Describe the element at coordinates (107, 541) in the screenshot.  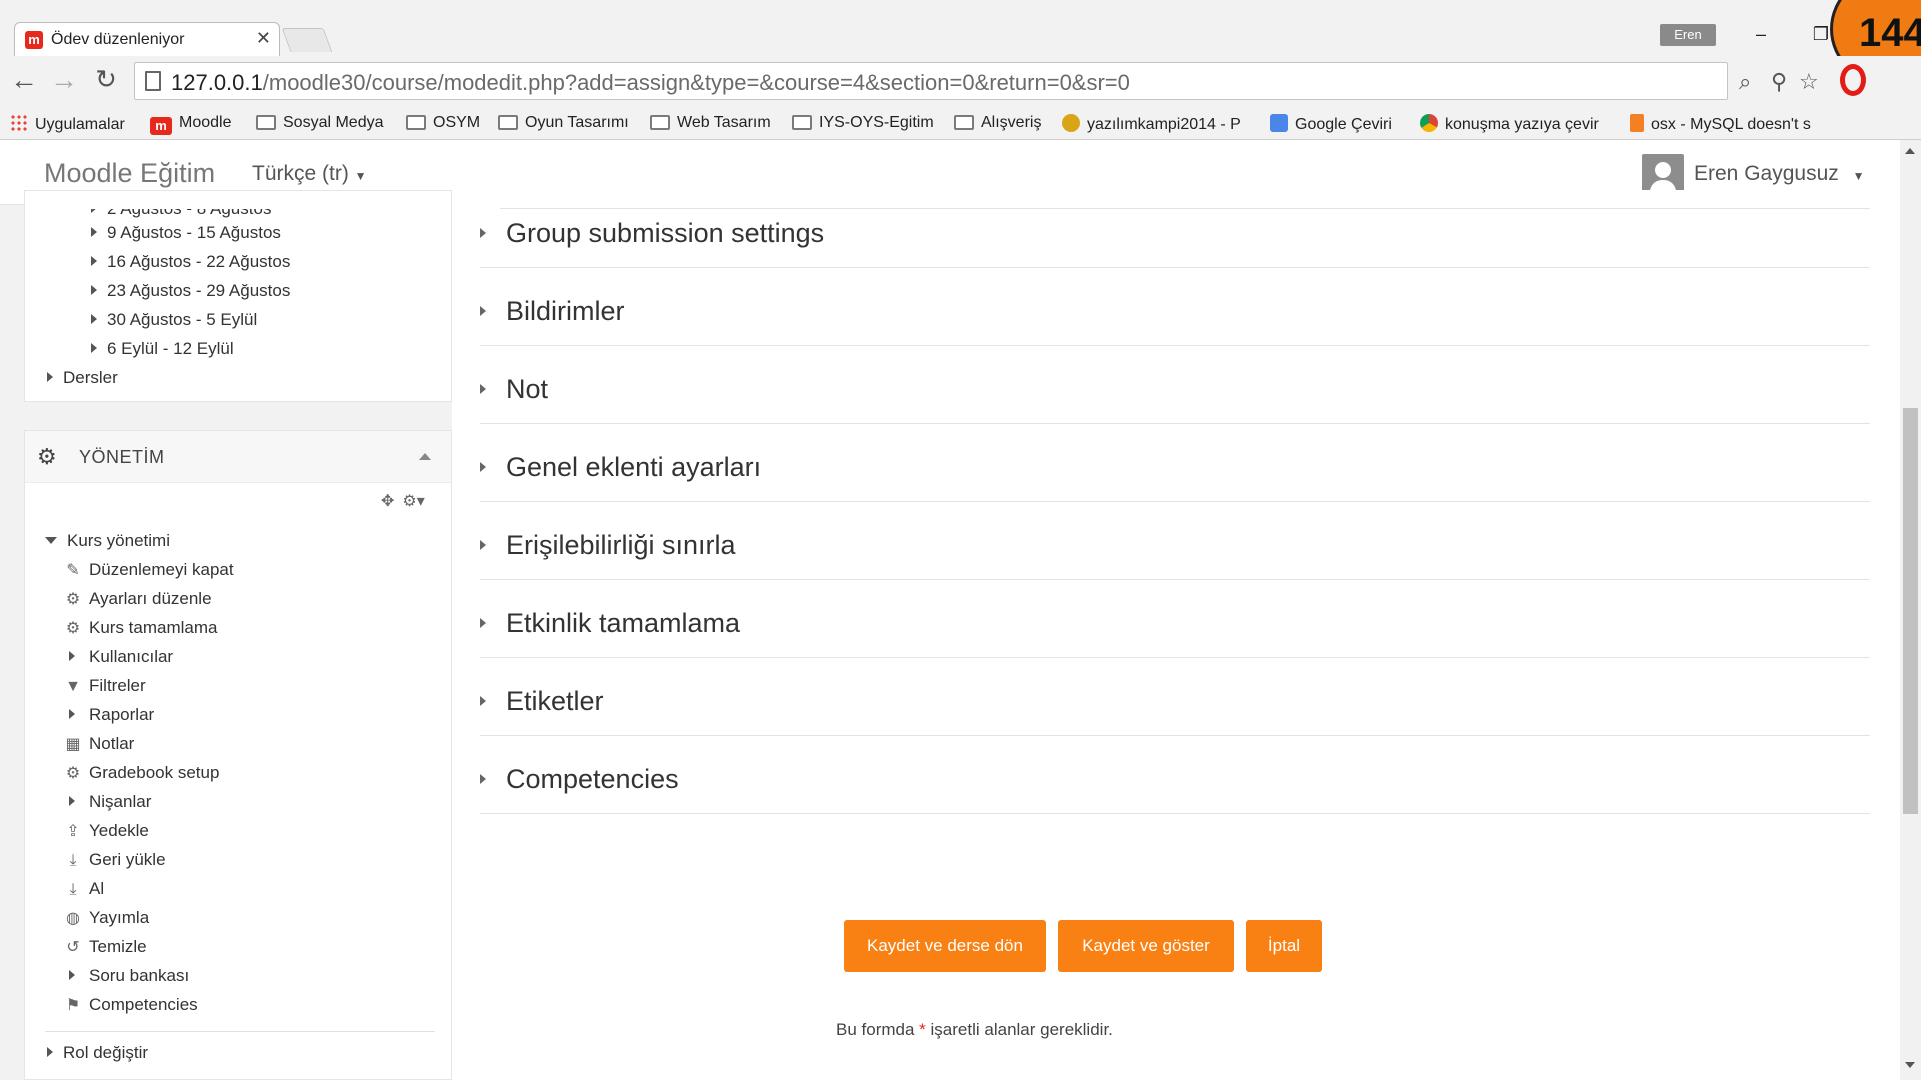
I see `course-administration: Kurs yönetimi` at that location.